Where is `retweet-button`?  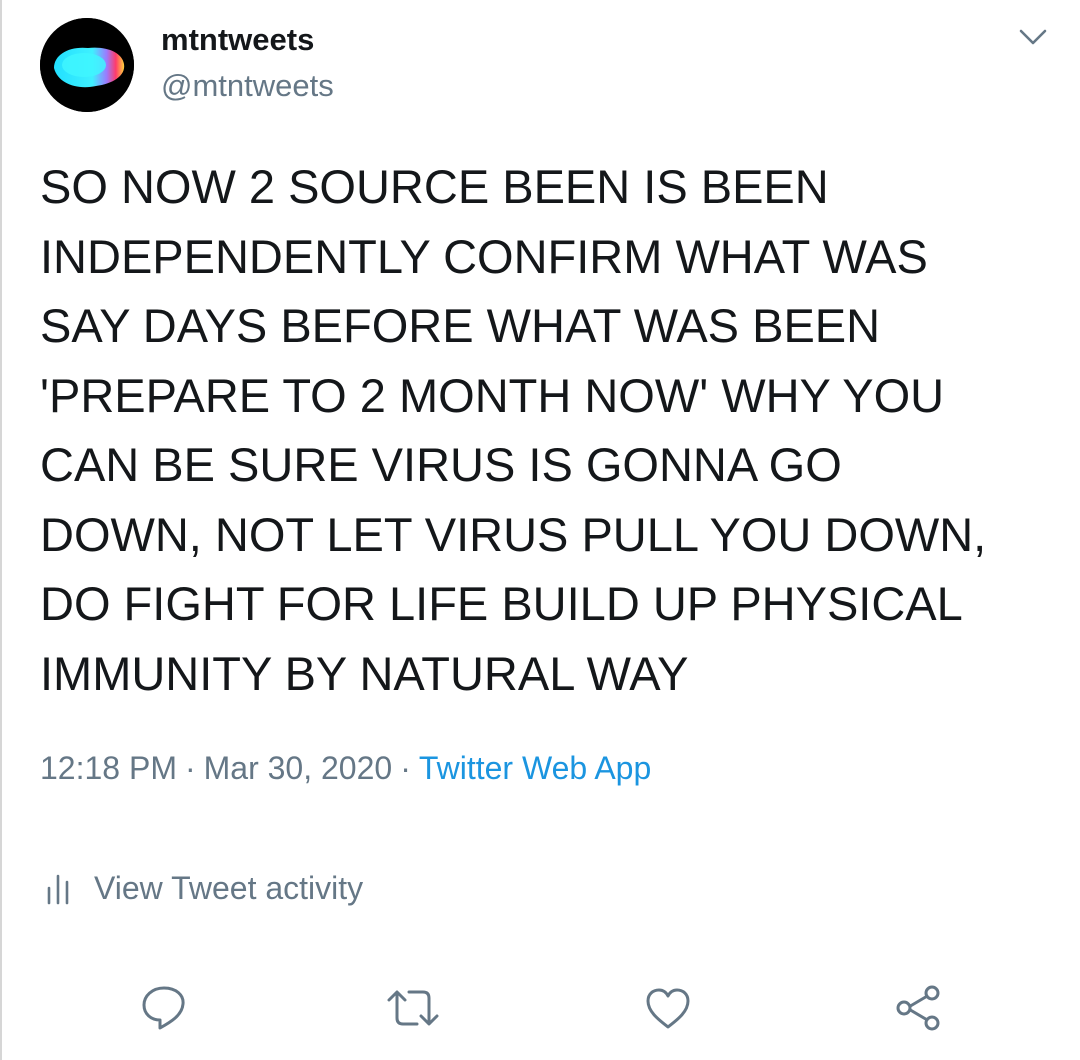
retweet-button is located at coordinates (413, 1008).